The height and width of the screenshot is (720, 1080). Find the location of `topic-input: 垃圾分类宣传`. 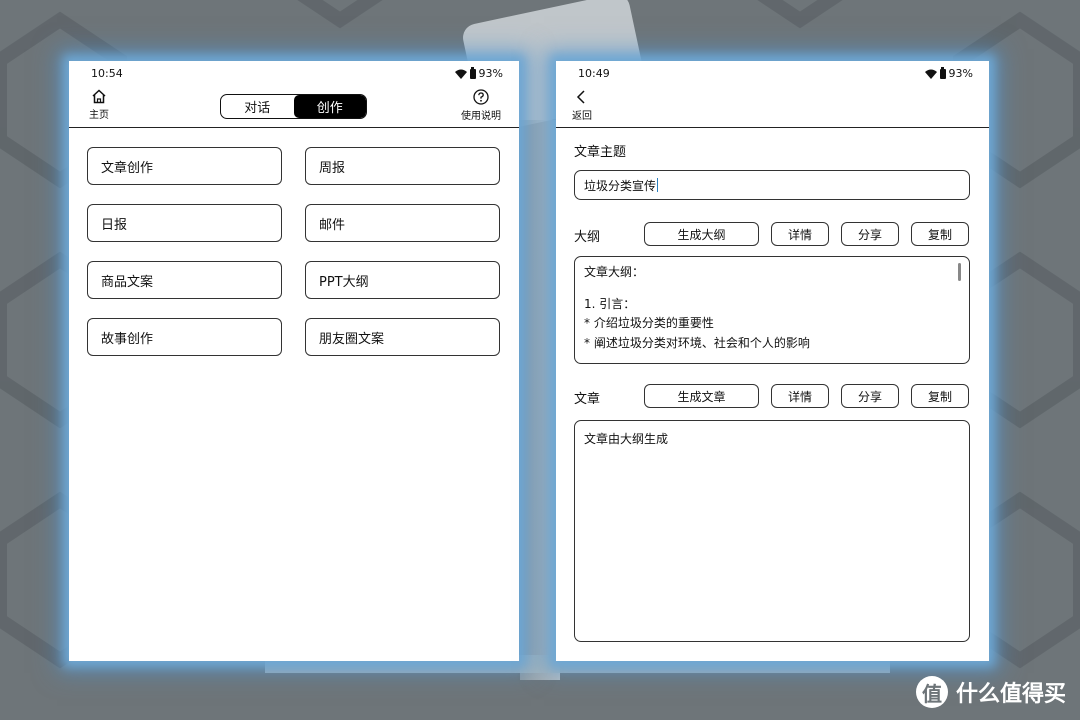

topic-input: 垃圾分类宣传 is located at coordinates (772, 185).